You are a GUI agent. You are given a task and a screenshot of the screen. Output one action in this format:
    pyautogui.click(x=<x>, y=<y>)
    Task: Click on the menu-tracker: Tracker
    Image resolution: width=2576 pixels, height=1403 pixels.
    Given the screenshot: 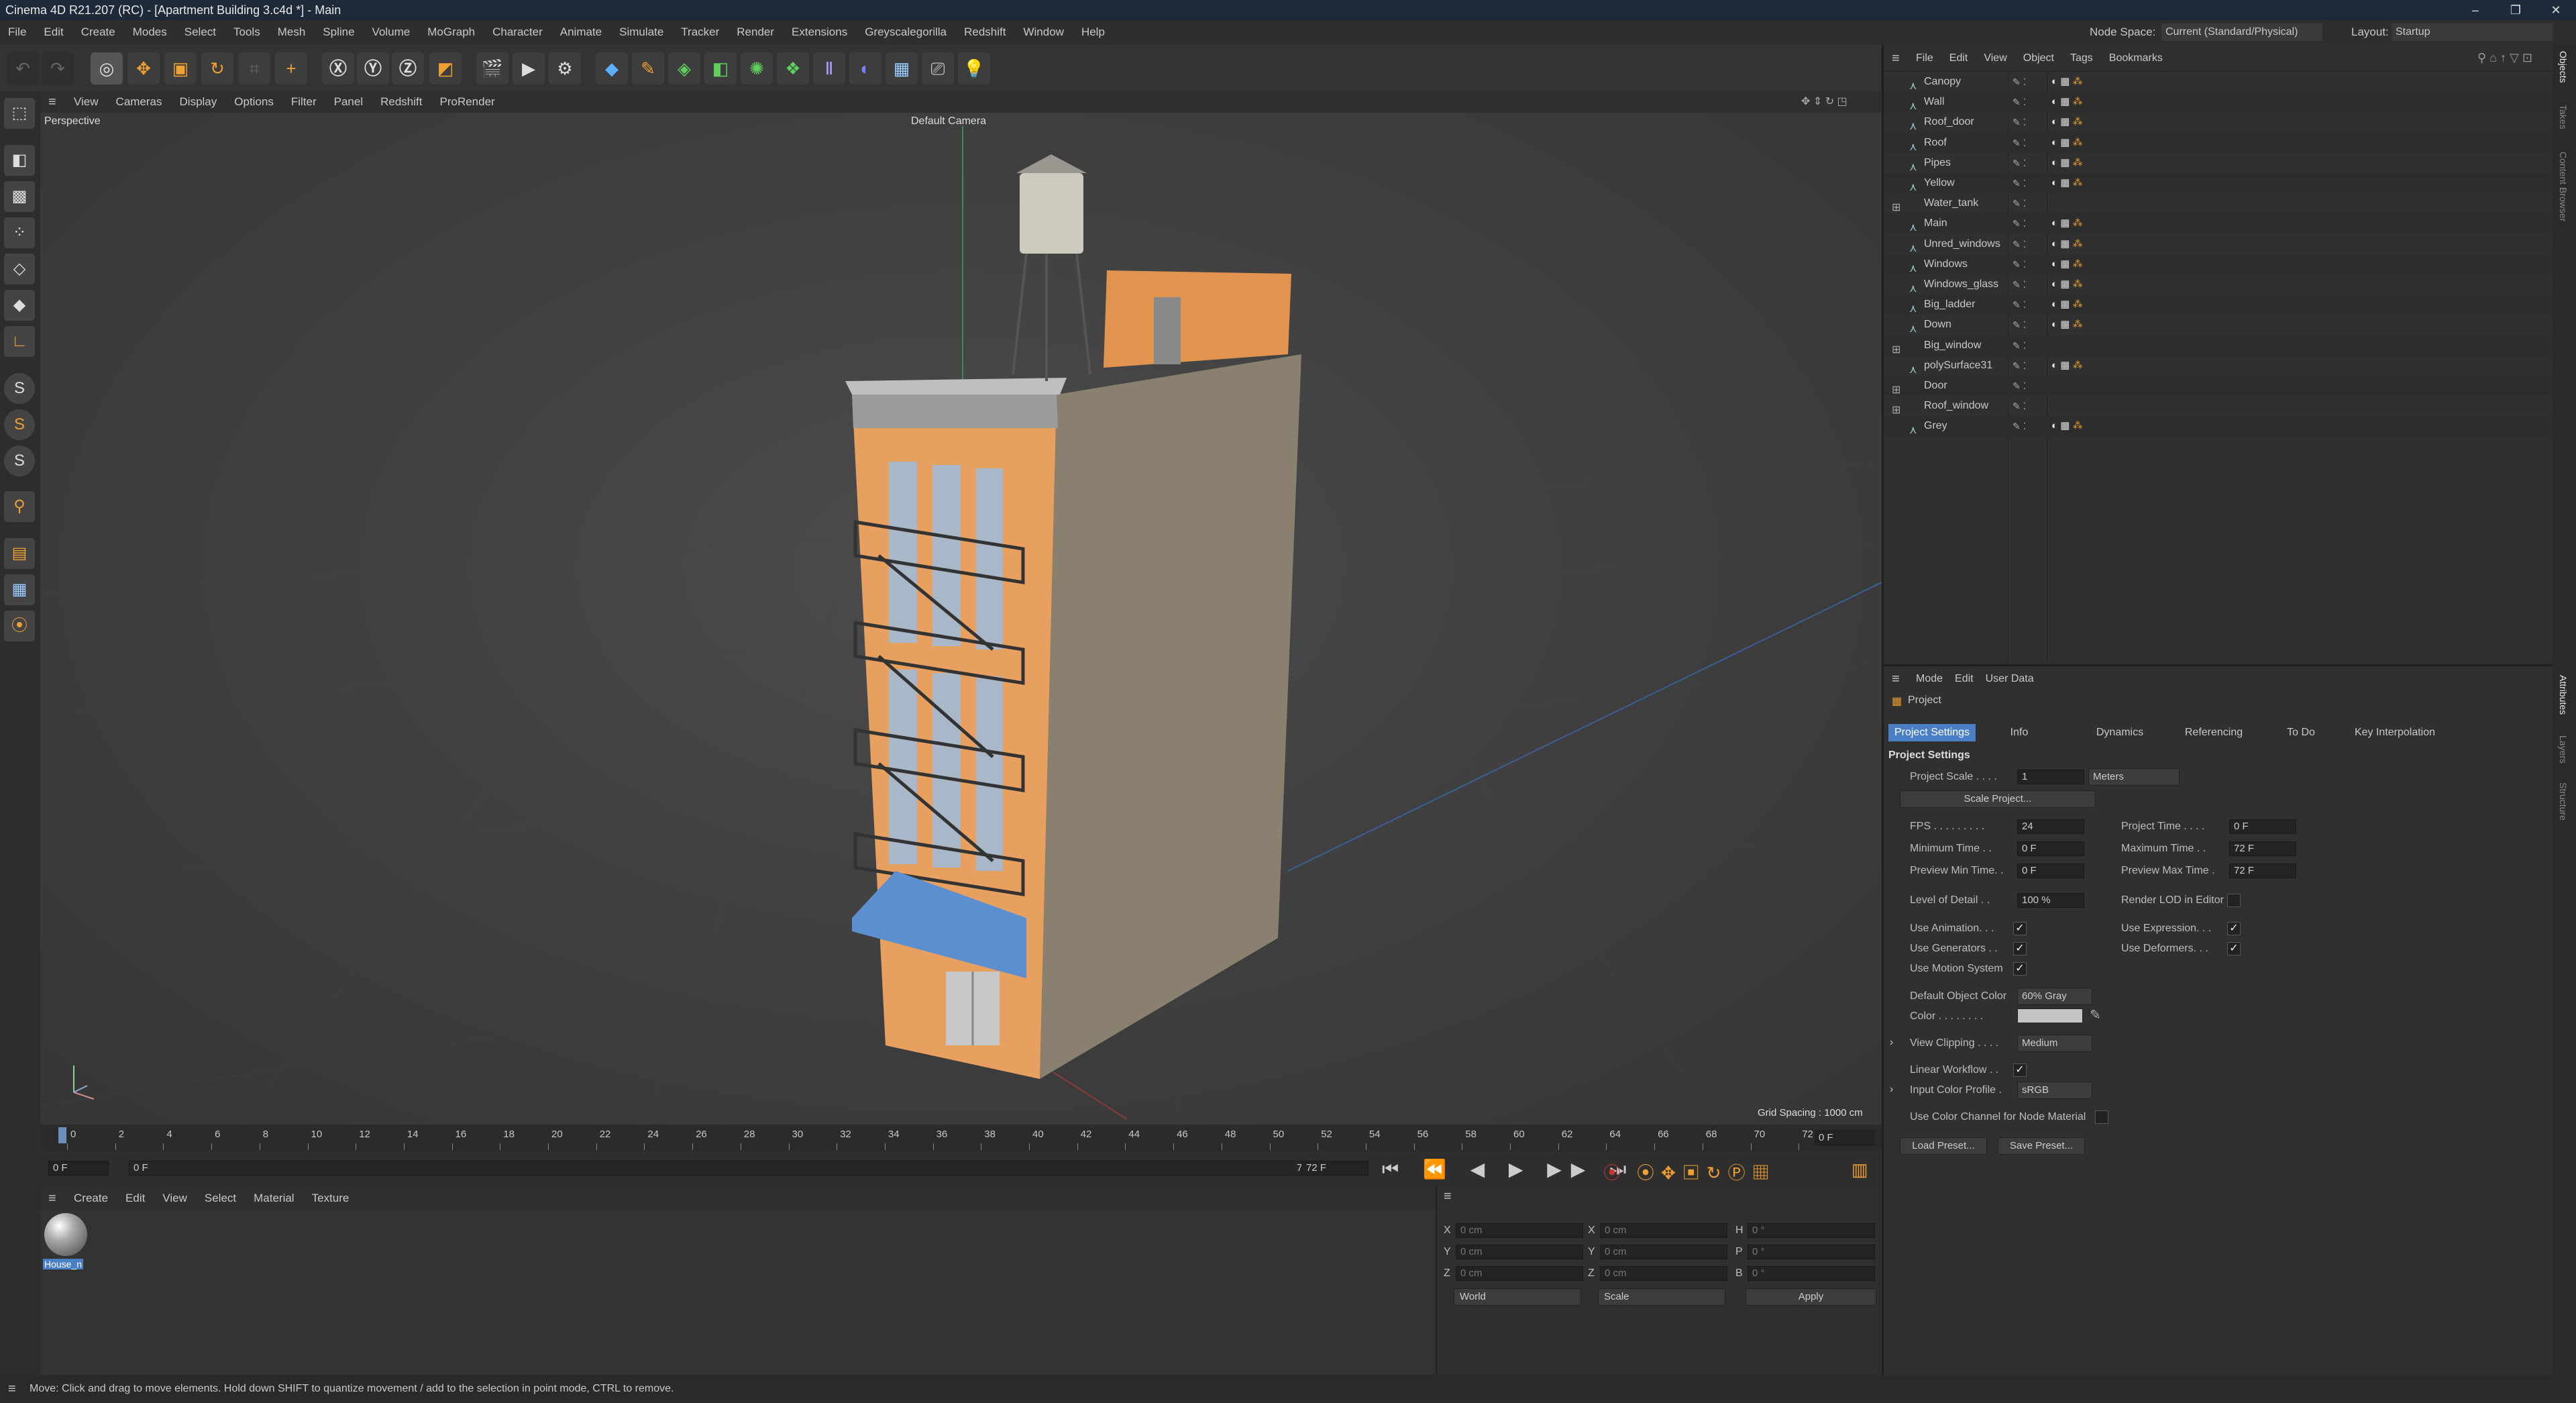 What is the action you would take?
    pyautogui.click(x=700, y=32)
    